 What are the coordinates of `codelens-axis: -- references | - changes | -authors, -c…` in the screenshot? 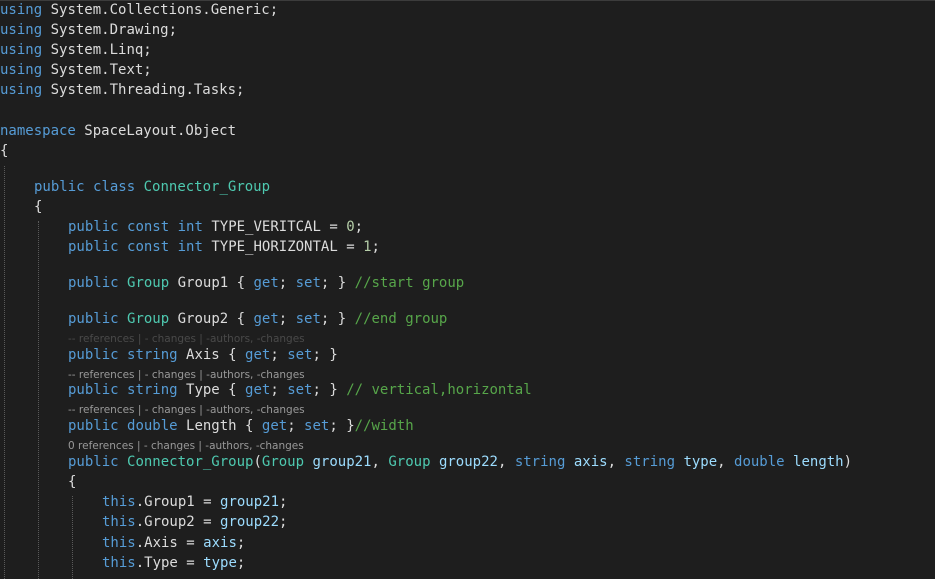 It's located at (186, 339).